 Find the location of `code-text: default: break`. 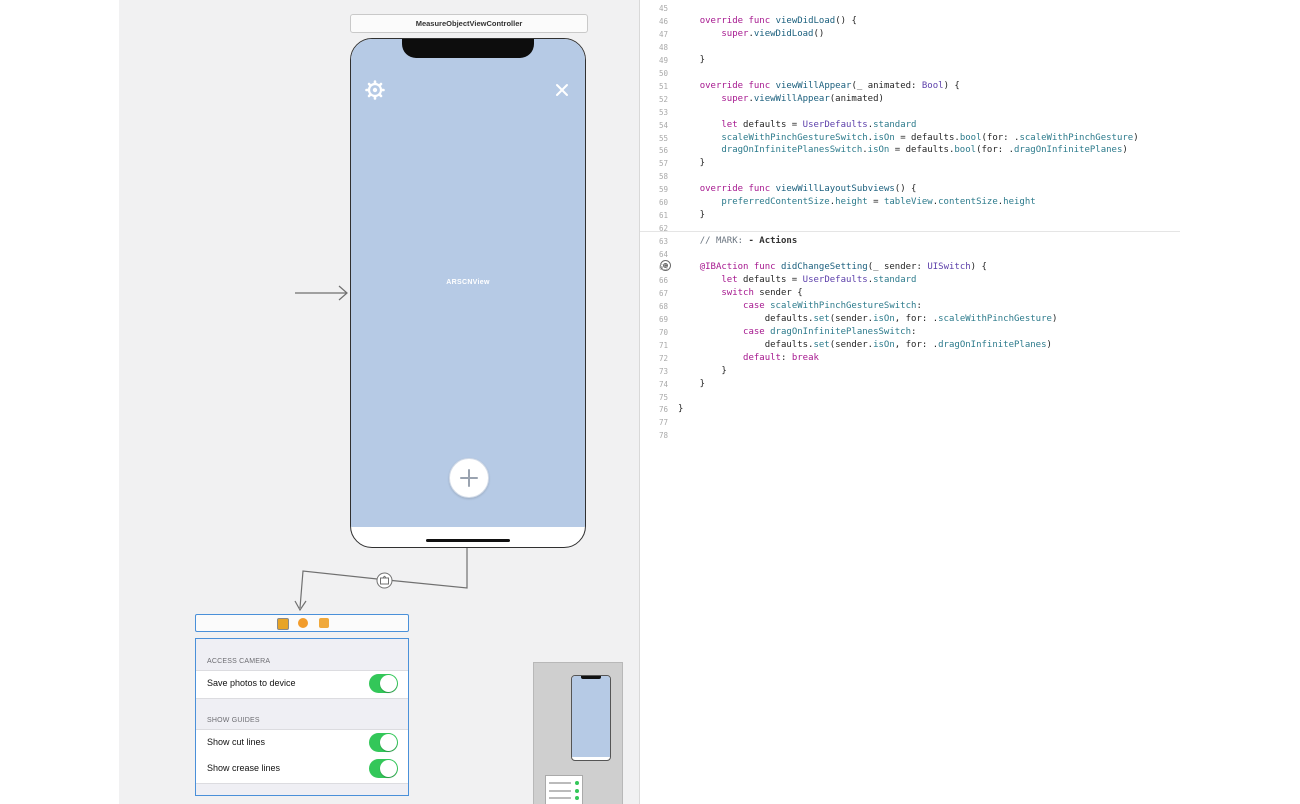

code-text: default: break is located at coordinates (781, 357).